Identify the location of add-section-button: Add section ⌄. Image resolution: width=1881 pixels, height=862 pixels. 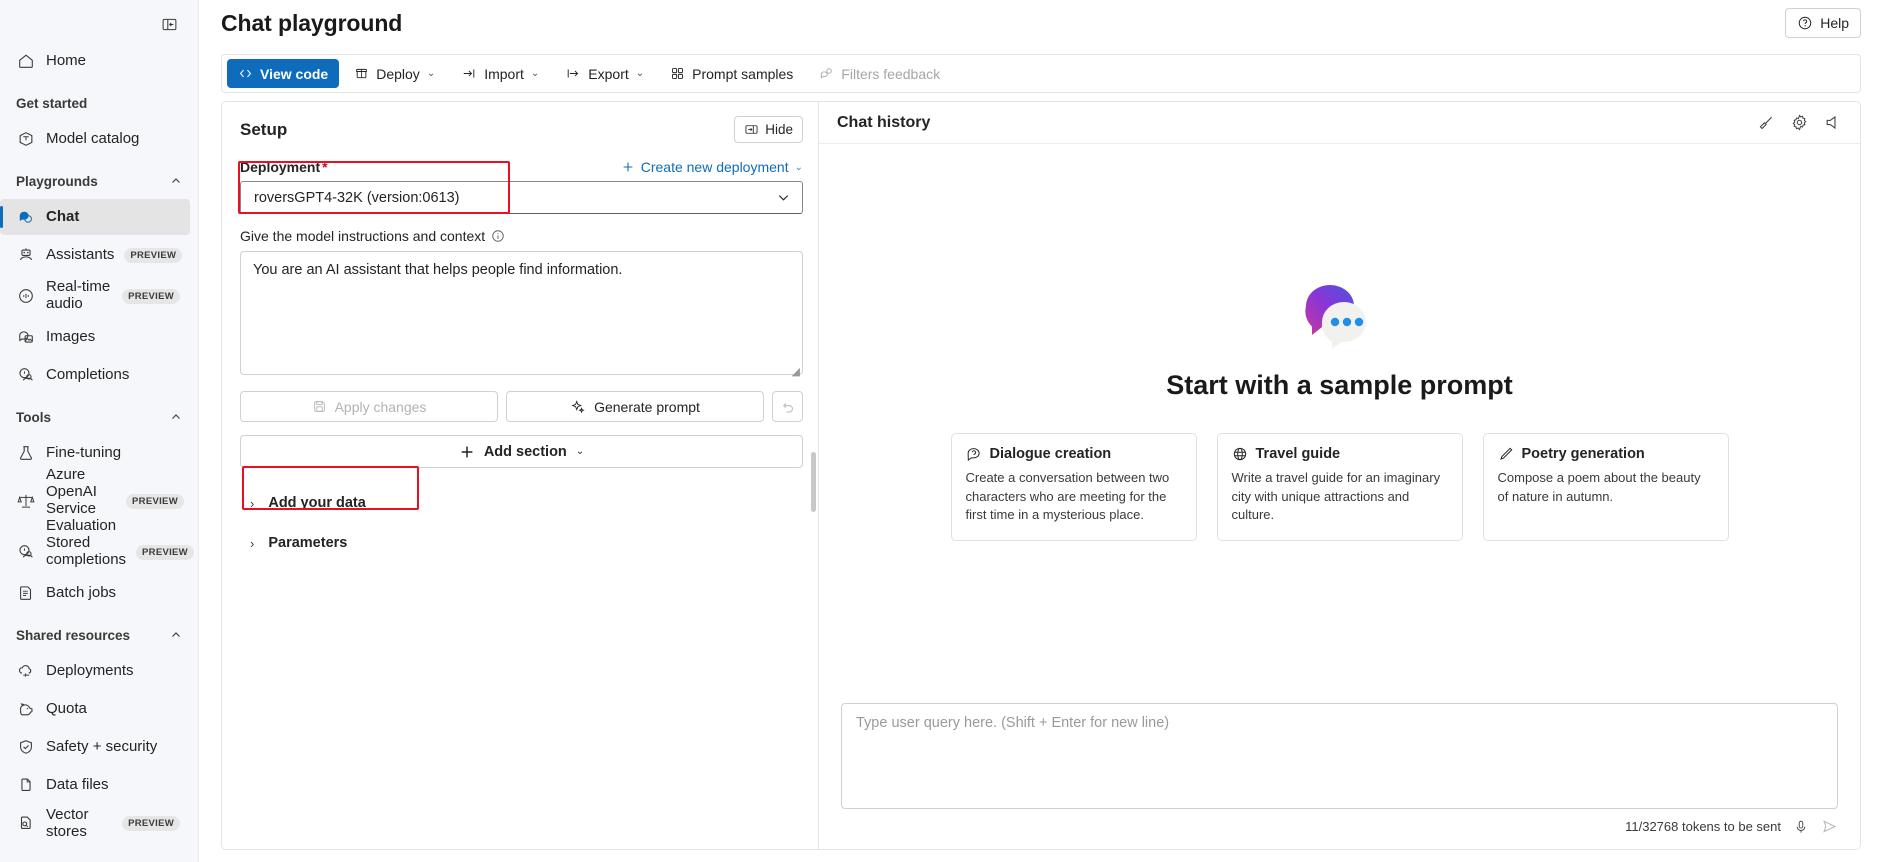
(521, 451).